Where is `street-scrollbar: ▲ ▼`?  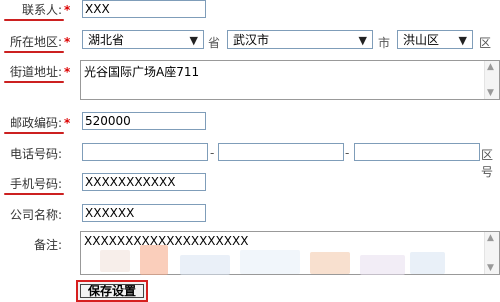
street-scrollbar: ▲ ▼ is located at coordinates (491, 80).